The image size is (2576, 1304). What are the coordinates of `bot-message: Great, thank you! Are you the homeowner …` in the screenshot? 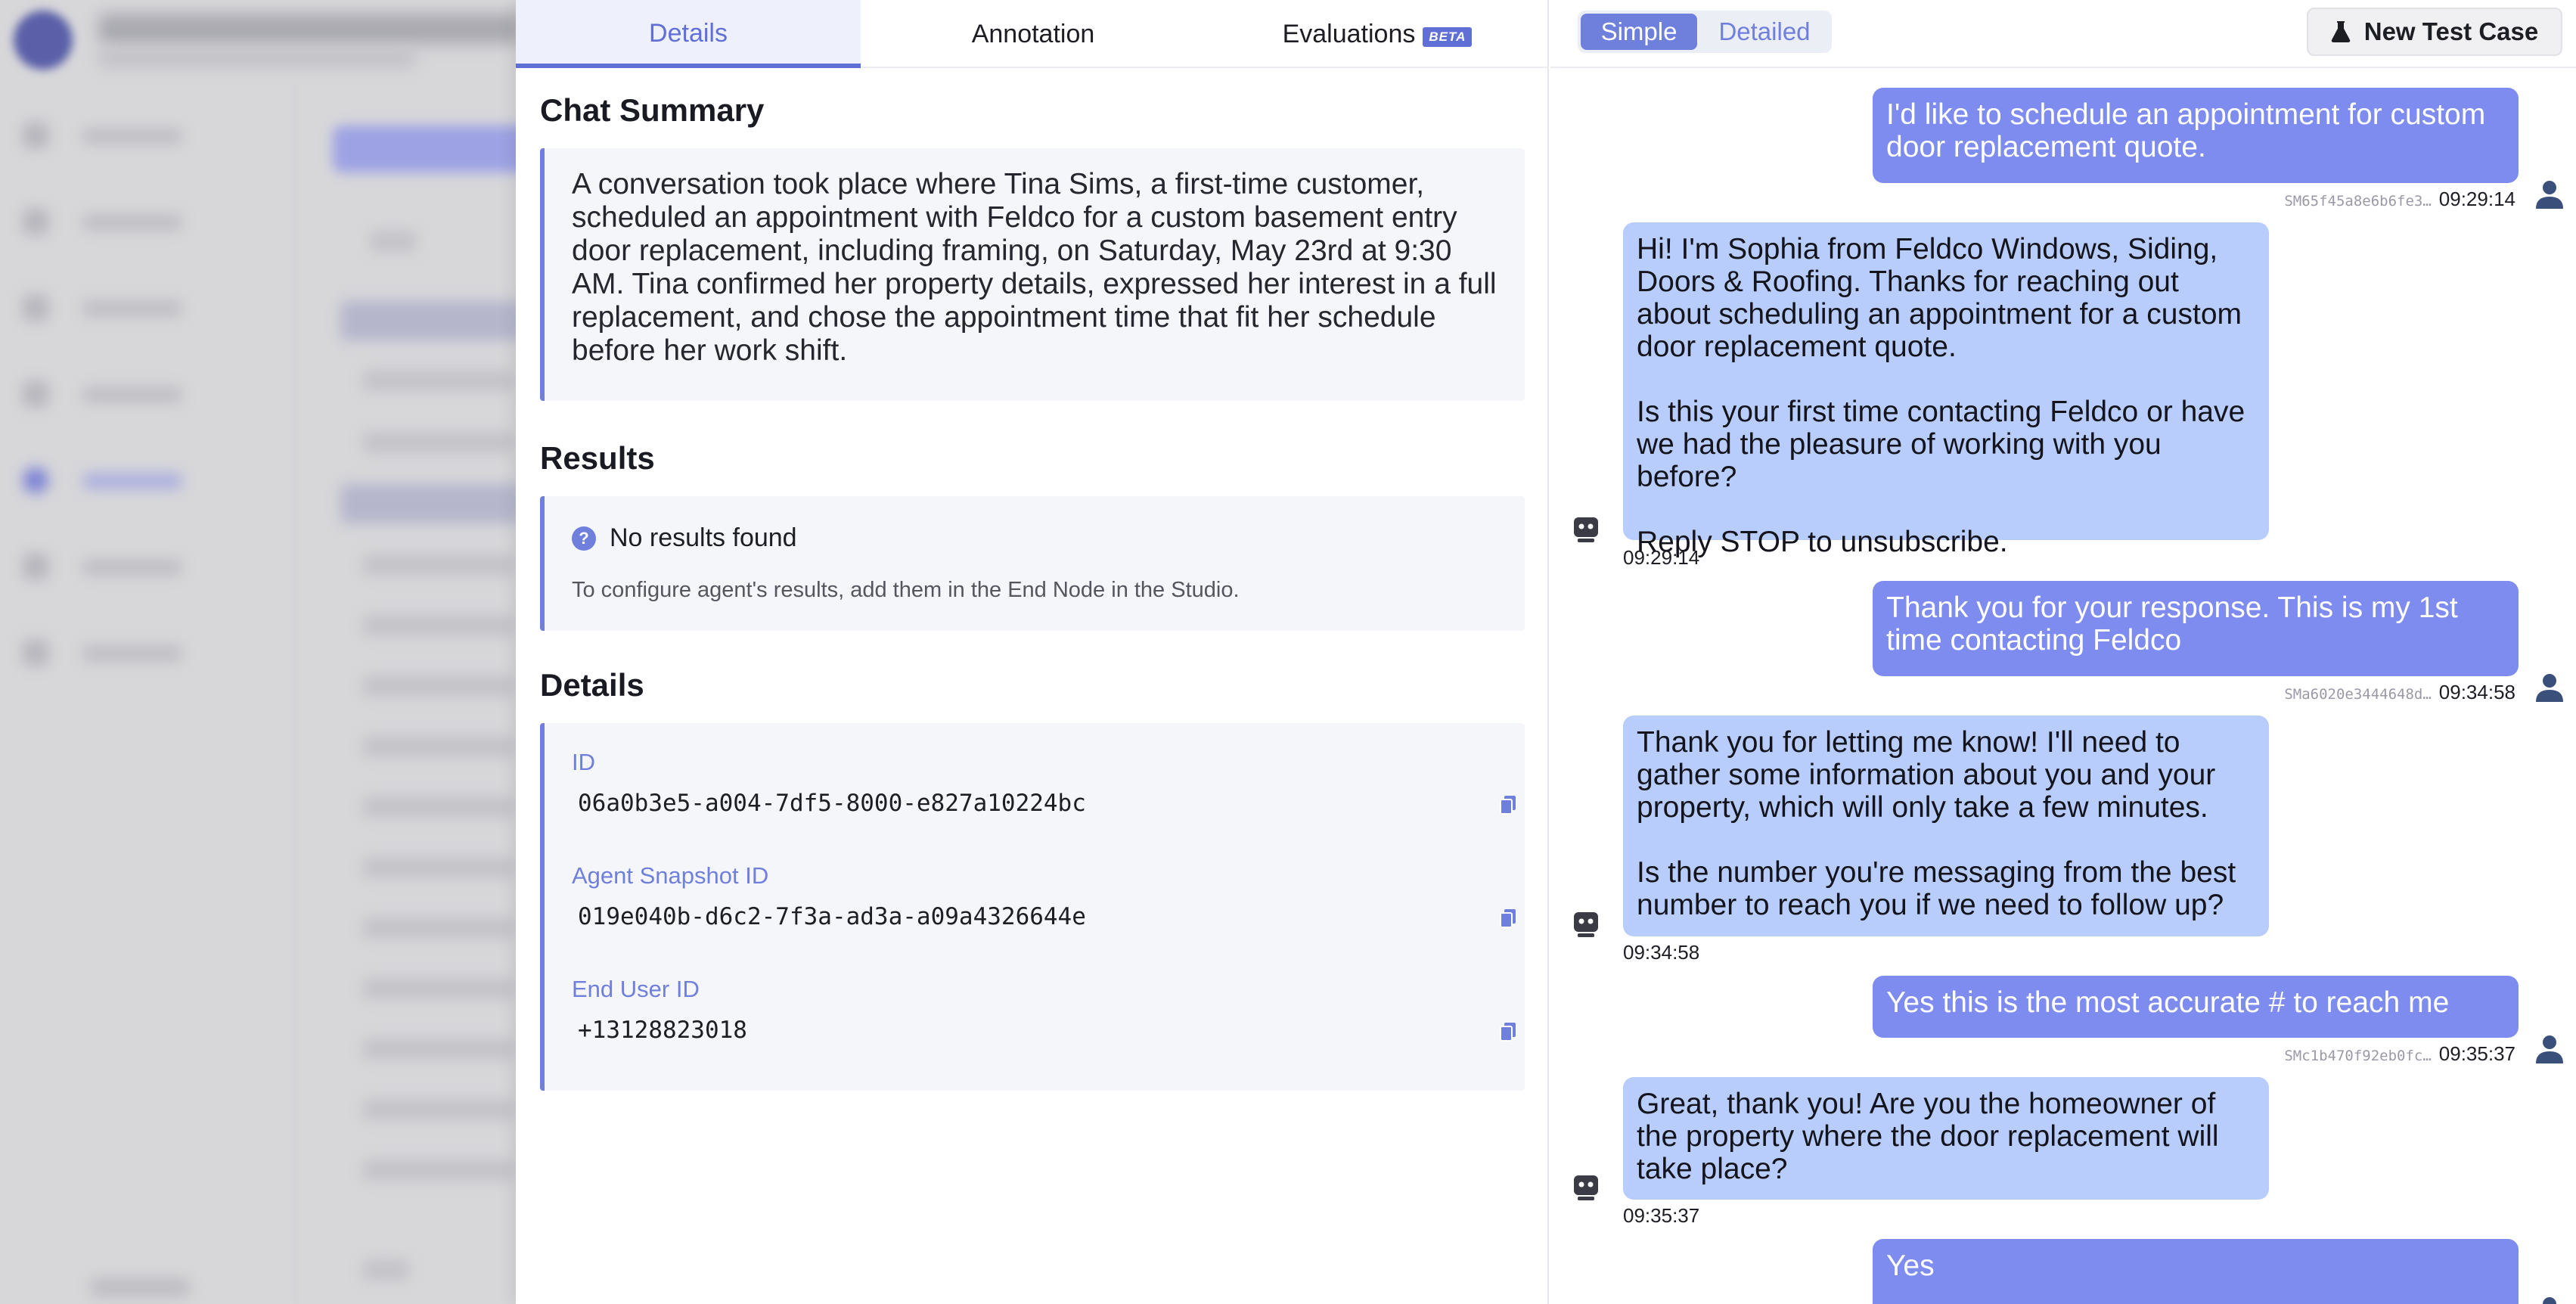 It's located at (1946, 1138).